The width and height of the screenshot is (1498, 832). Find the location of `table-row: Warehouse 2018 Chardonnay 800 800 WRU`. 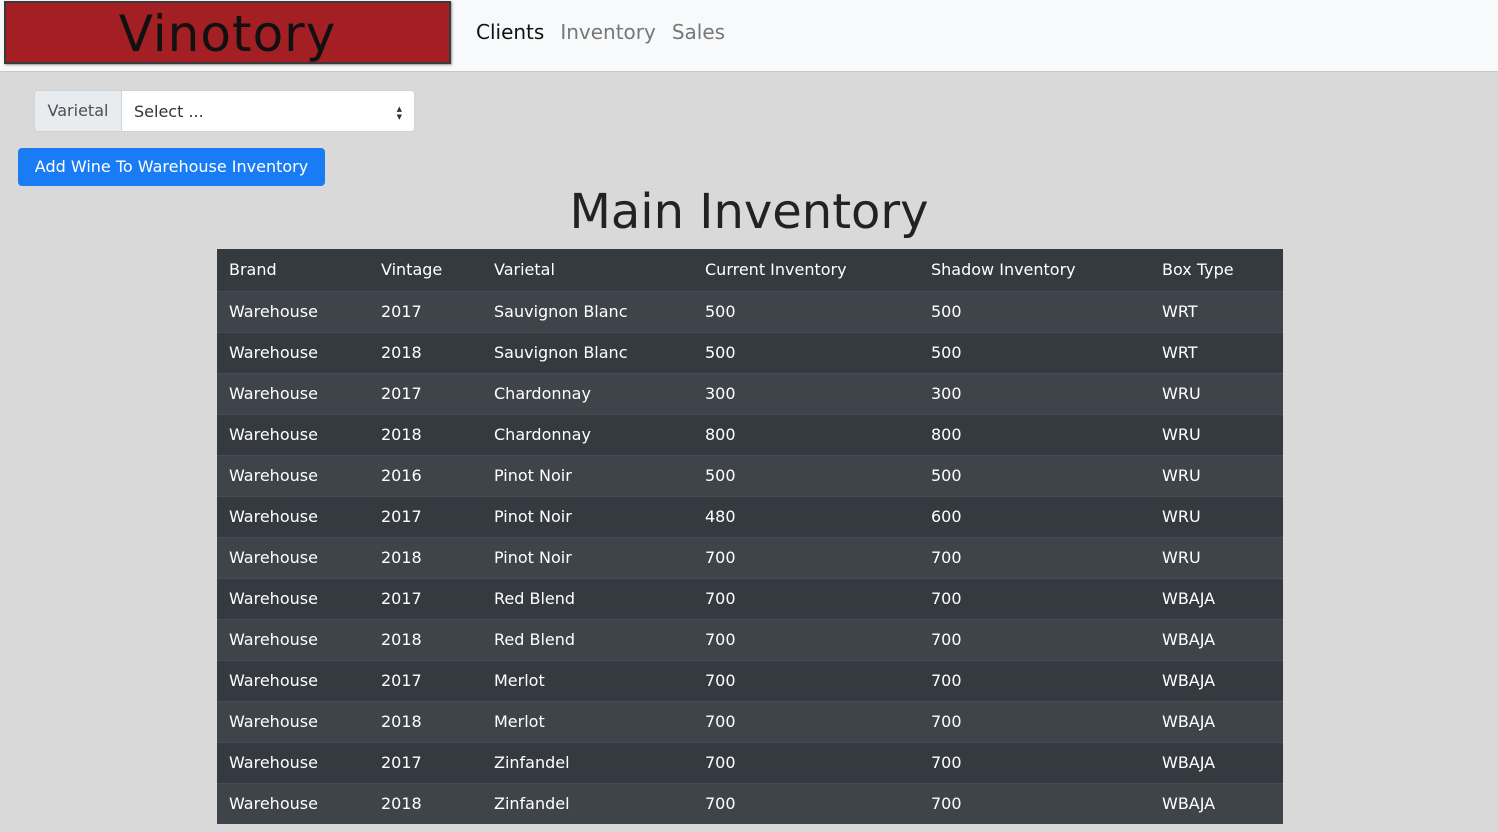

table-row: Warehouse 2018 Chardonnay 800 800 WRU is located at coordinates (750, 434).